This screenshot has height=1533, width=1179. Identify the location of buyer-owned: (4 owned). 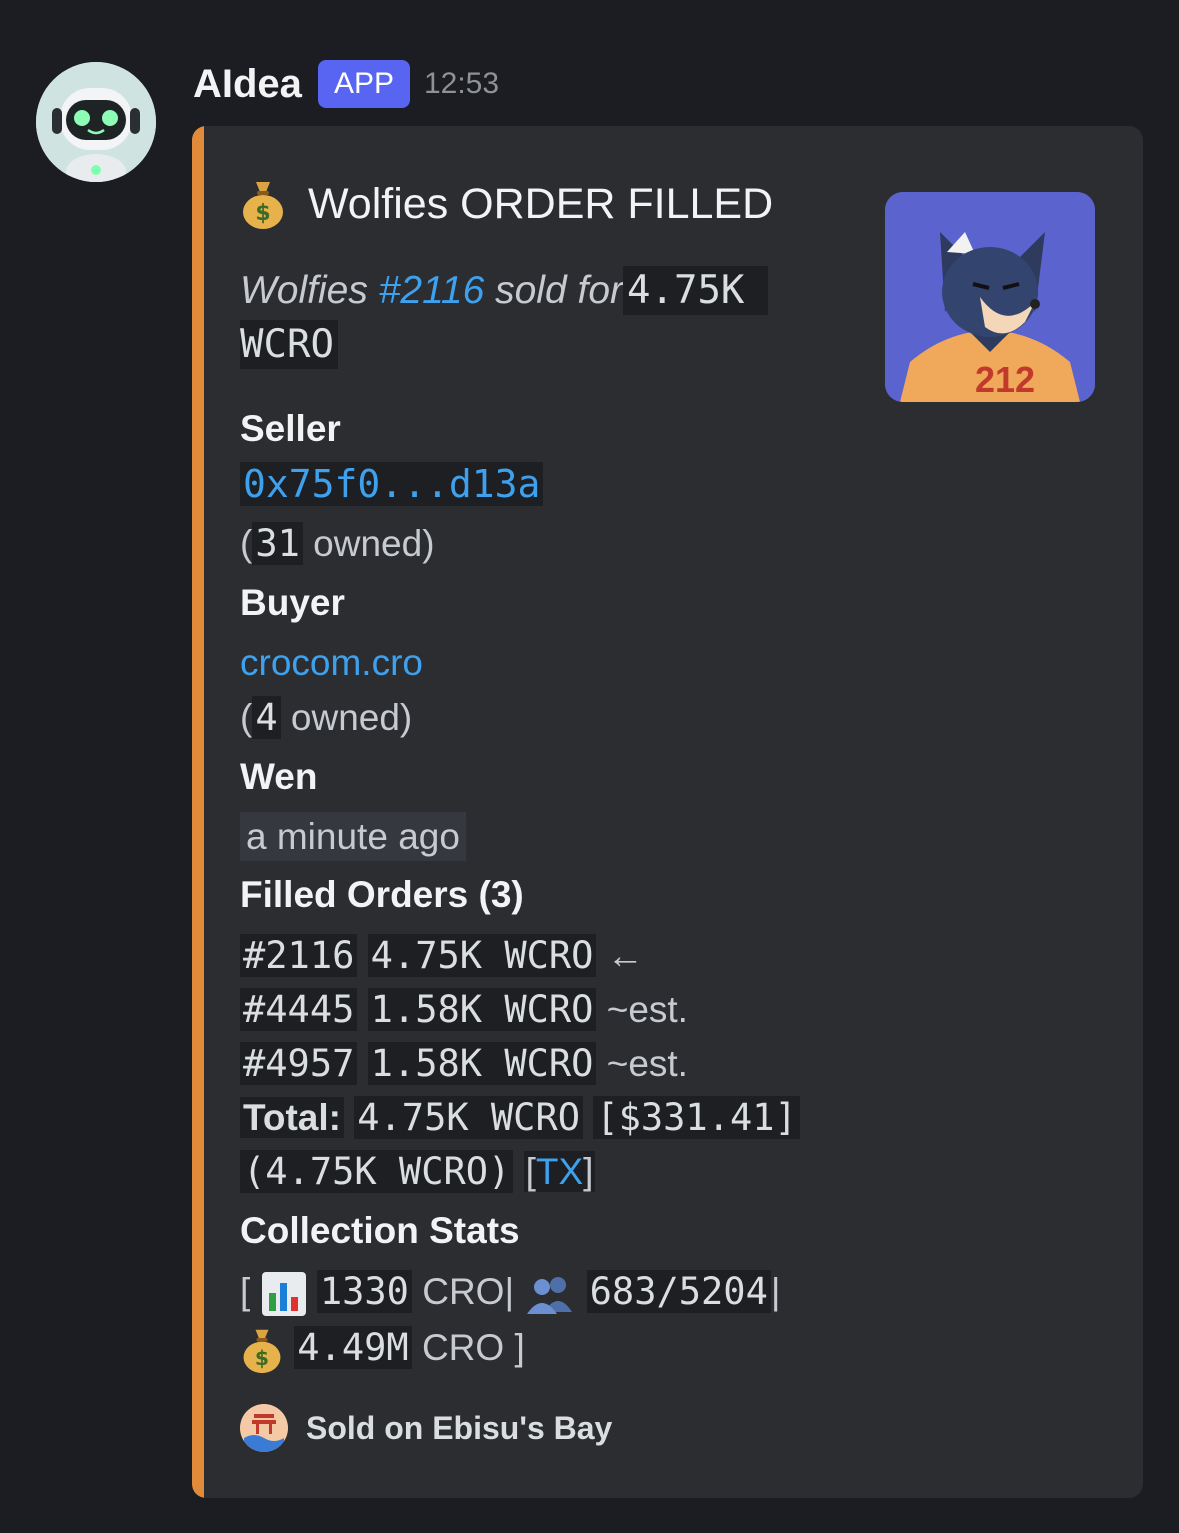
(326, 717).